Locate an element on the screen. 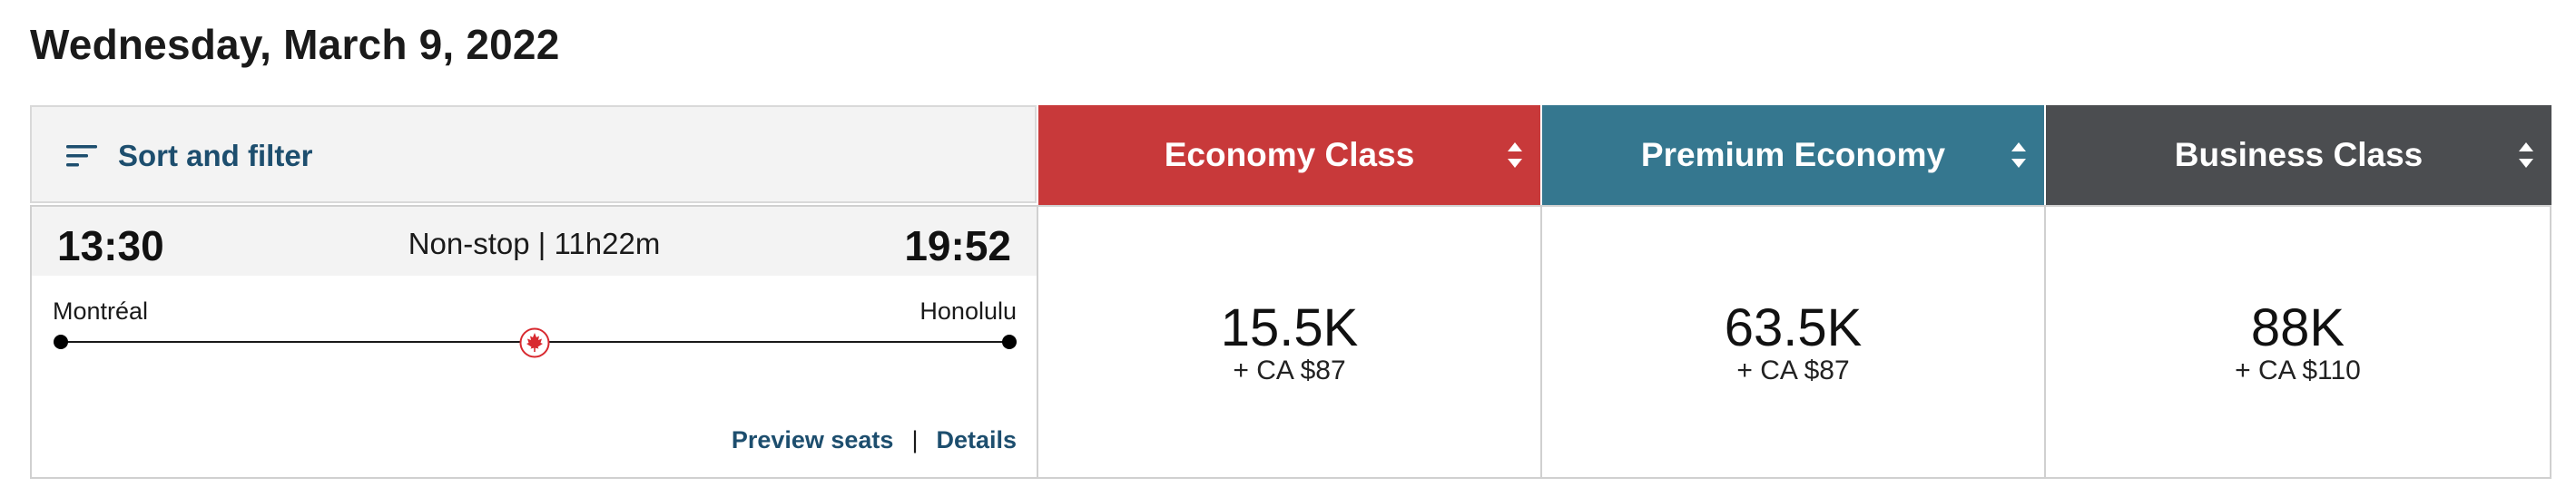  sort-and-filter-button: Sort and filter is located at coordinates (533, 154).